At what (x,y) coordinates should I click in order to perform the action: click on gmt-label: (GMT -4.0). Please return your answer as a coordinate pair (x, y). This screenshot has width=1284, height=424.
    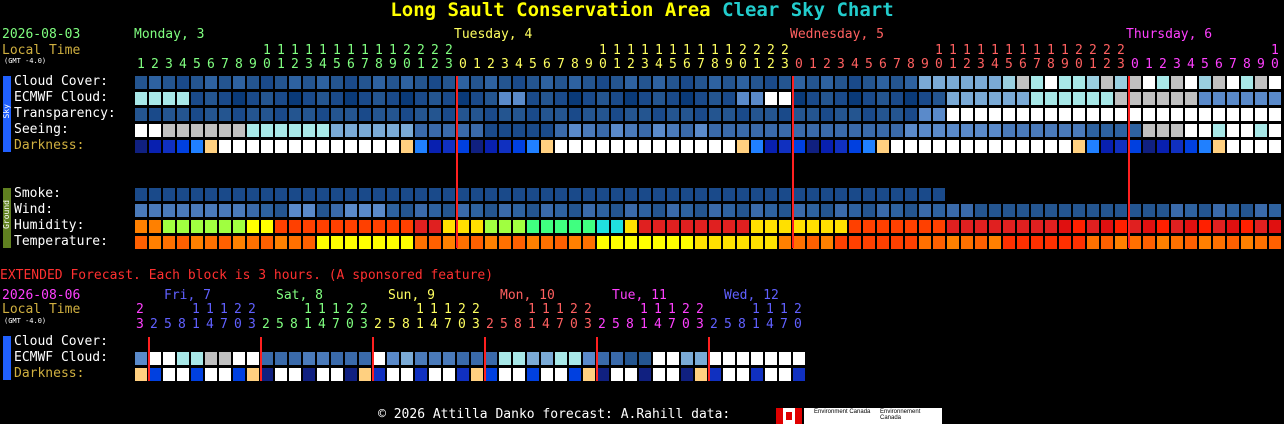
    Looking at the image, I should click on (25, 61).